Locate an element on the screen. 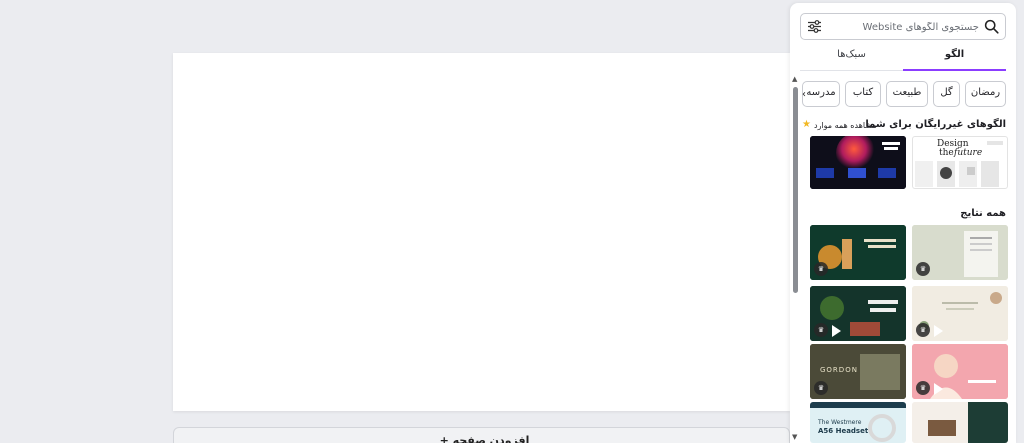 This screenshot has height=443, width=1024. category-chips: رمضان گل طبیعت کتاب مدرسه › is located at coordinates (904, 94).